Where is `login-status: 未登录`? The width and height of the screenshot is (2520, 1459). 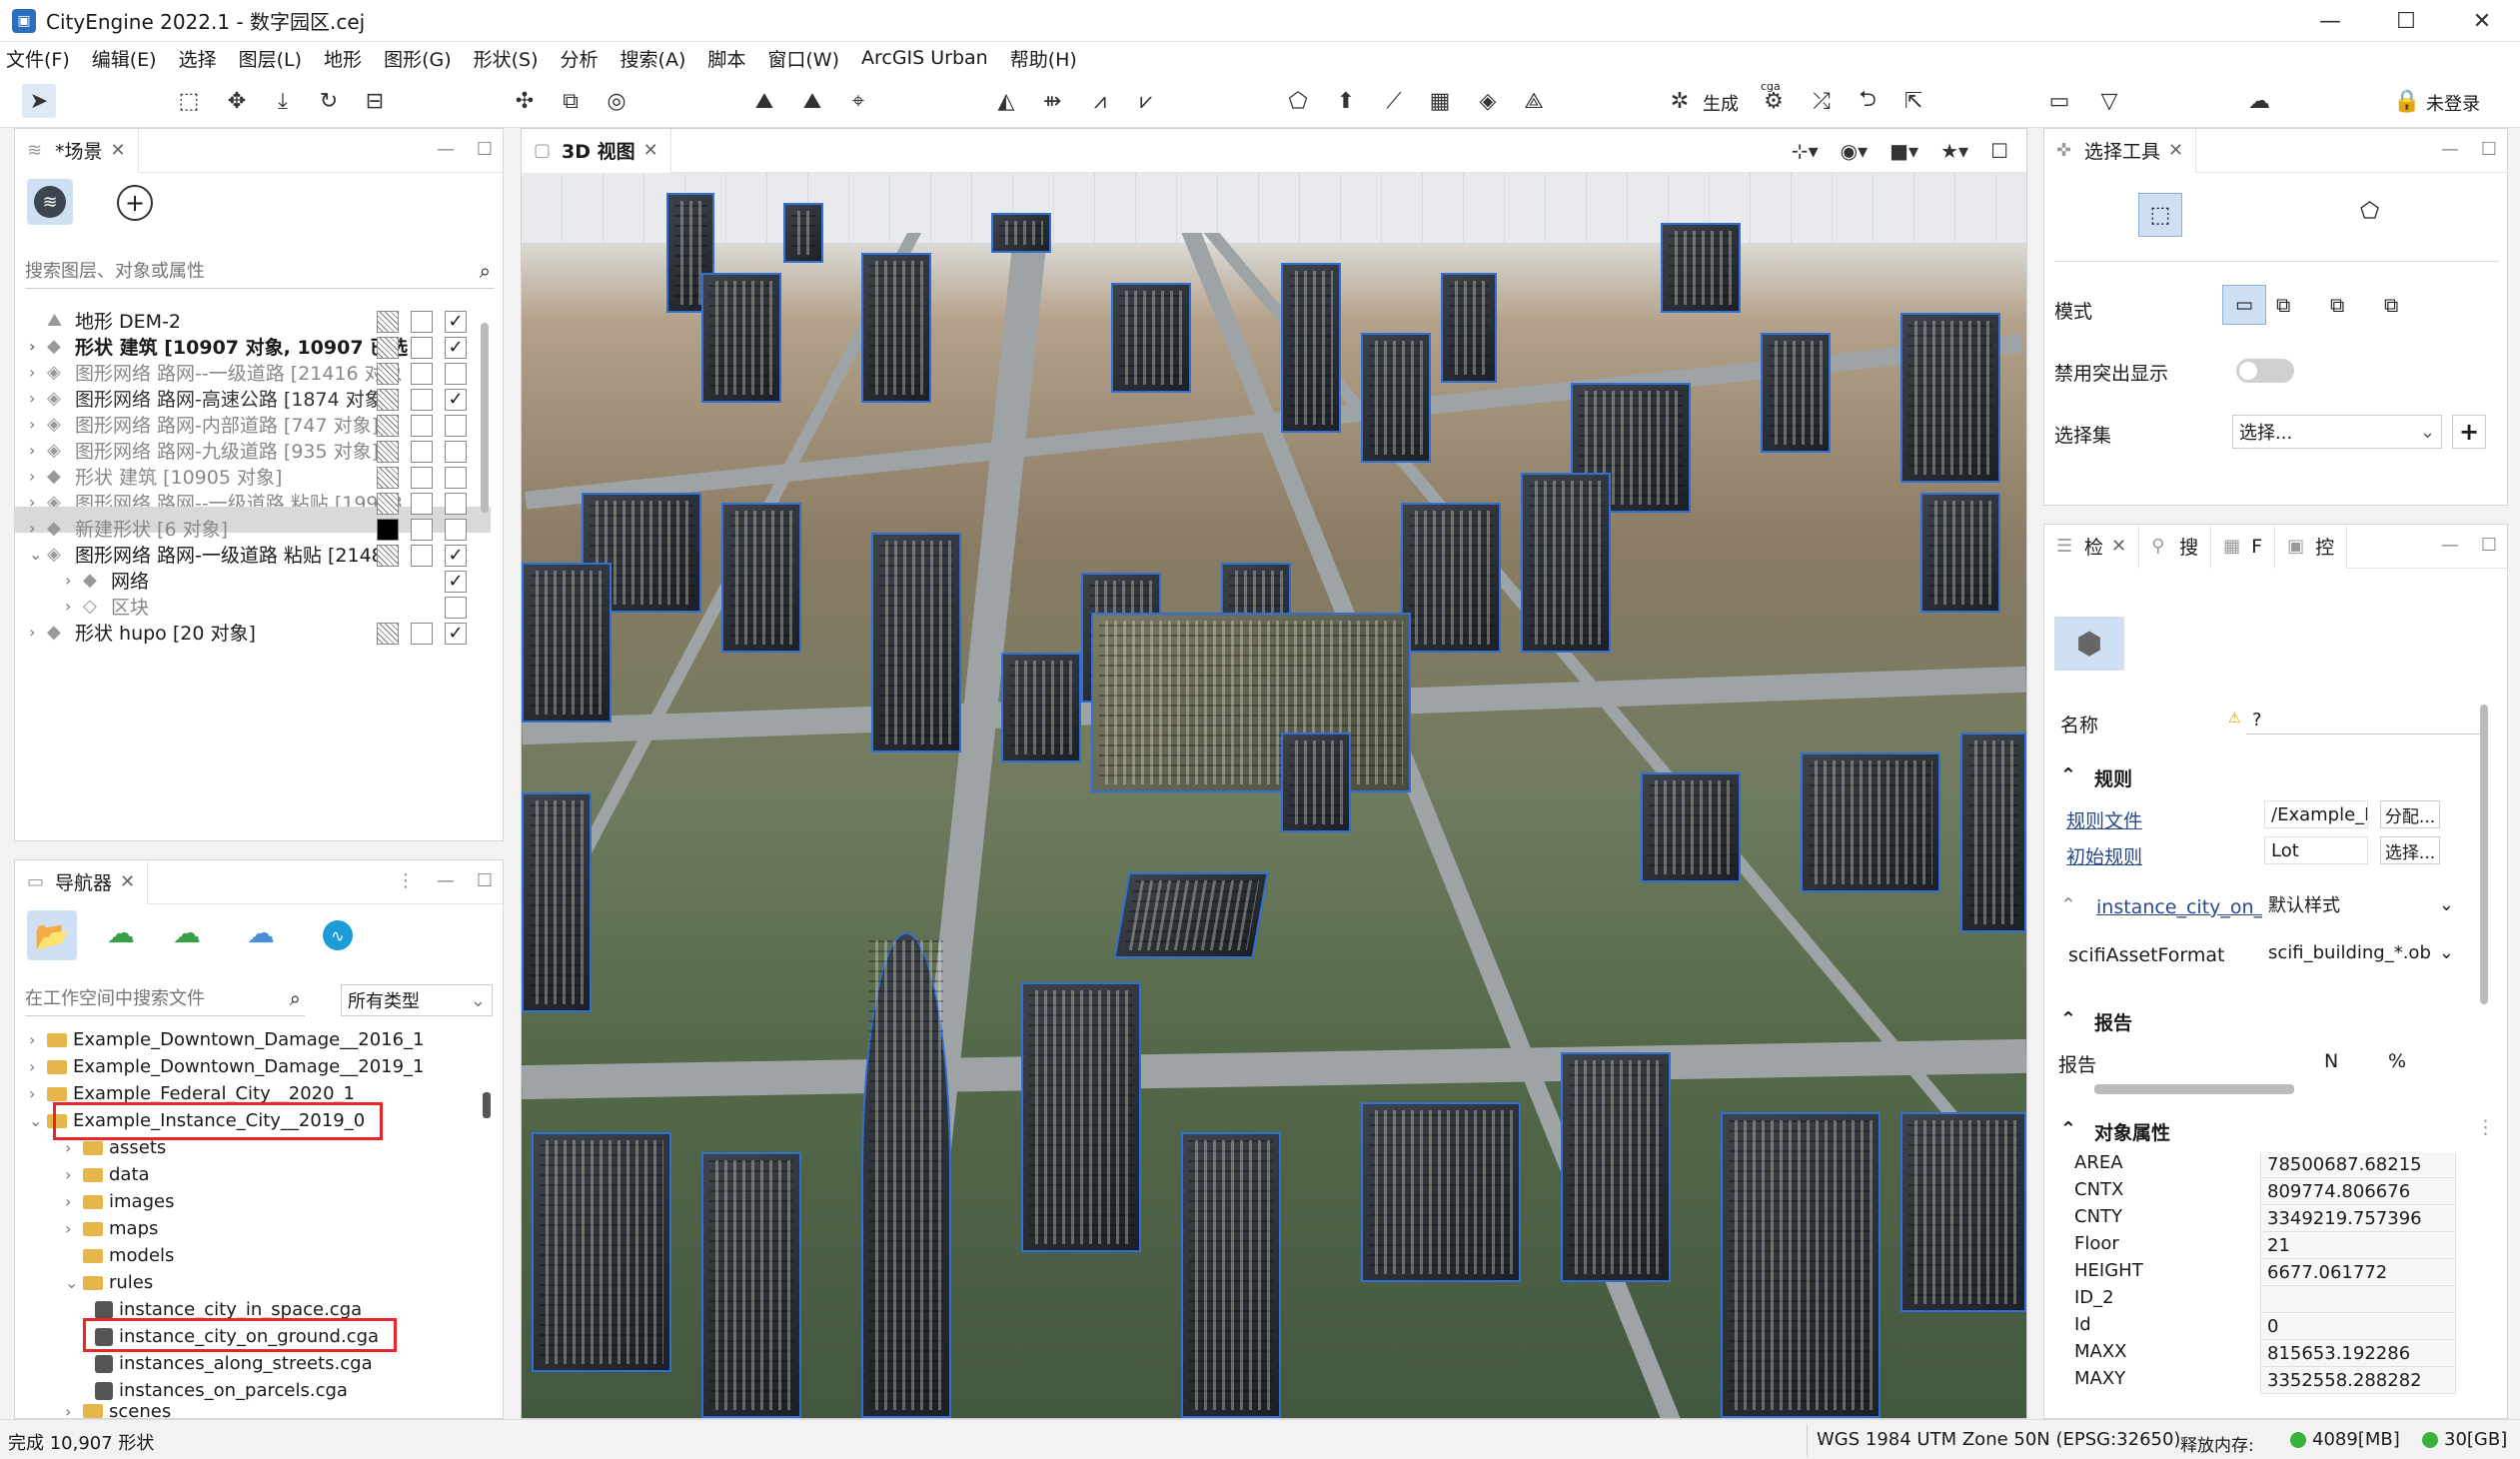
login-status: 未登录 is located at coordinates (2453, 103).